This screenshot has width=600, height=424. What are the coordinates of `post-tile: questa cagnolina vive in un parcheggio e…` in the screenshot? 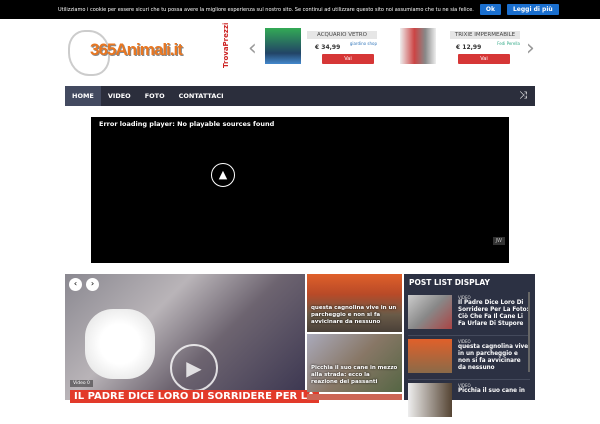 It's located at (354, 303).